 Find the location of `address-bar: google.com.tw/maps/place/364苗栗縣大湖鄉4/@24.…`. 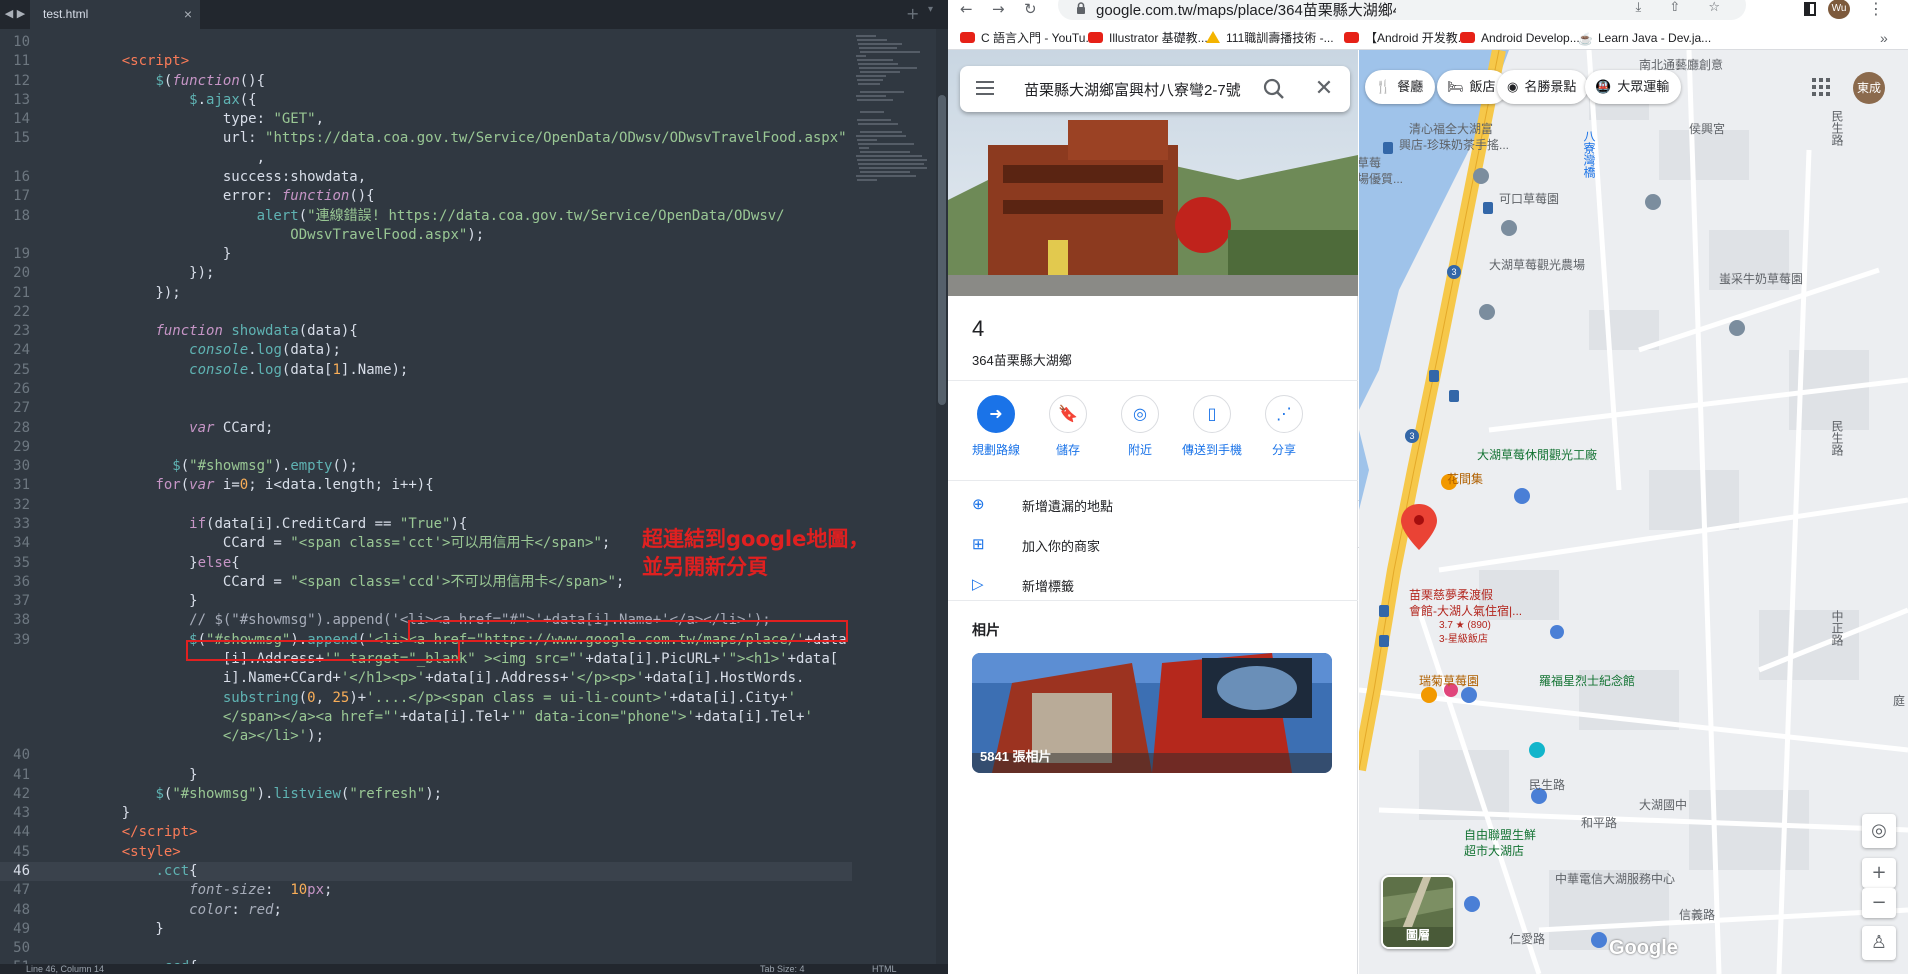

address-bar: google.com.tw/maps/place/364苗栗縣大湖鄉4/@24.… is located at coordinates (1402, 10).